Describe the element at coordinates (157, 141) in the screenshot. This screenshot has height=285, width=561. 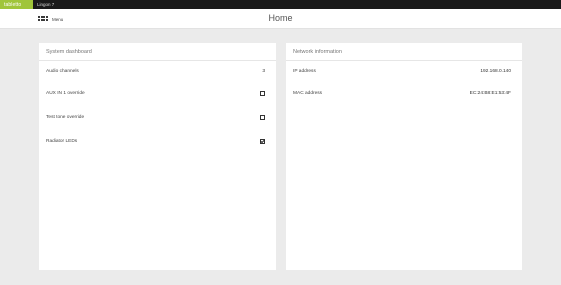
I see `radiator-leds-row: Radiator LEDs` at that location.